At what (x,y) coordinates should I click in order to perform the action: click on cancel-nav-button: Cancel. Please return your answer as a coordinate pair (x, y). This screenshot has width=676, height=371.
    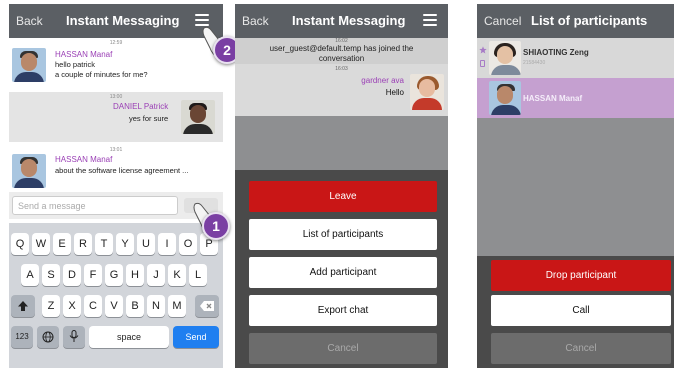
    Looking at the image, I should click on (502, 21).